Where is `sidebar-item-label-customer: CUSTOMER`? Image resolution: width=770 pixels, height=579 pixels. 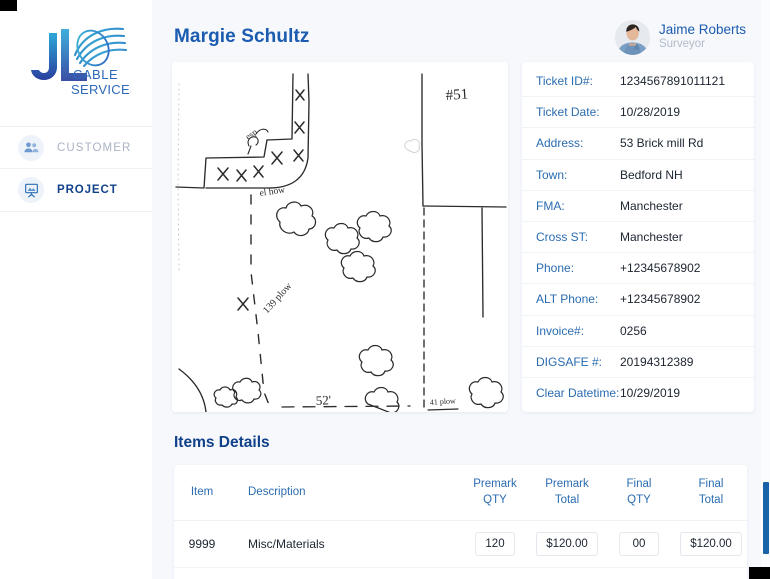
sidebar-item-label-customer: CUSTOMER is located at coordinates (94, 147).